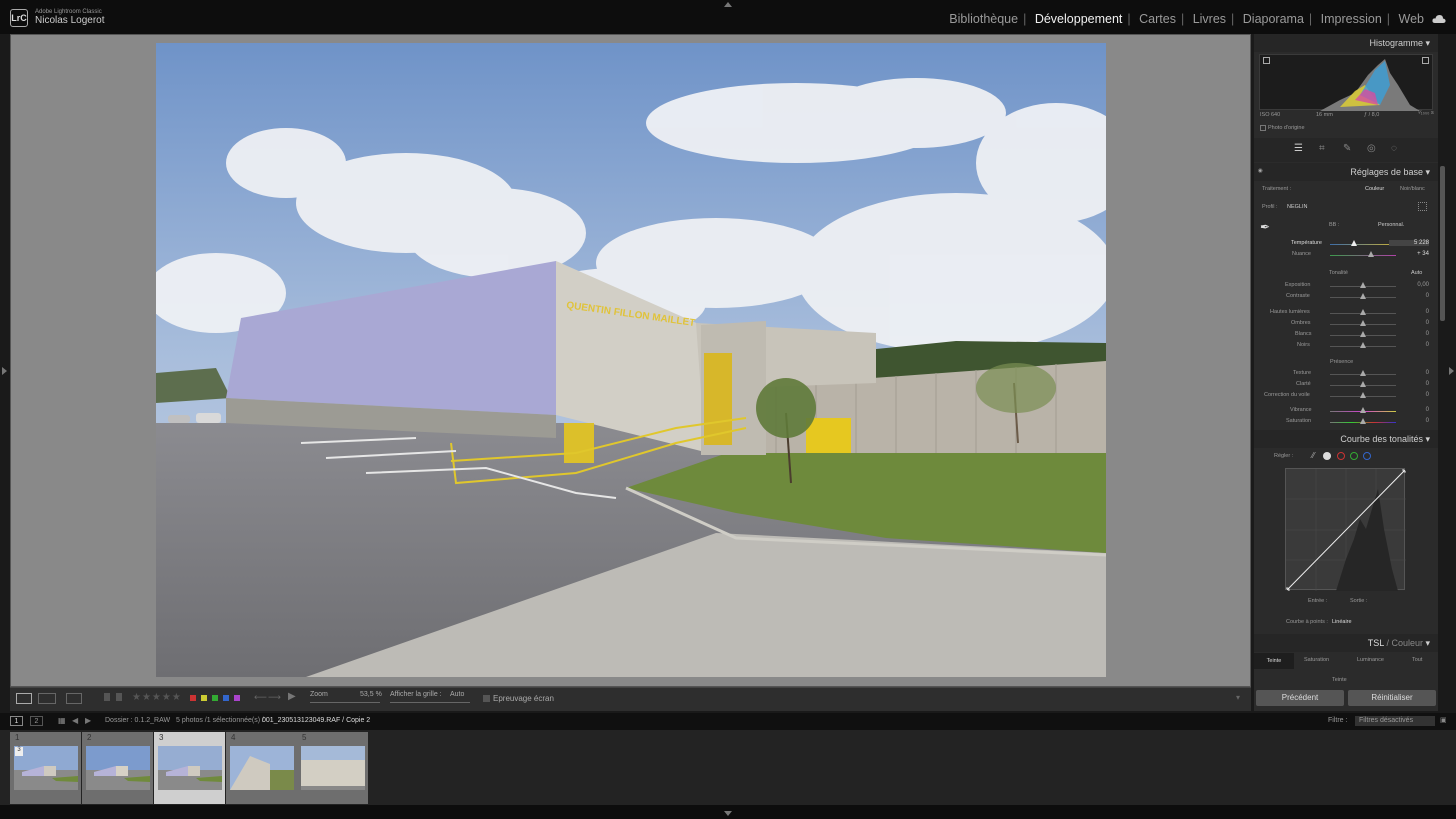 The height and width of the screenshot is (819, 1456). I want to click on color-label-green, so click(215, 698).